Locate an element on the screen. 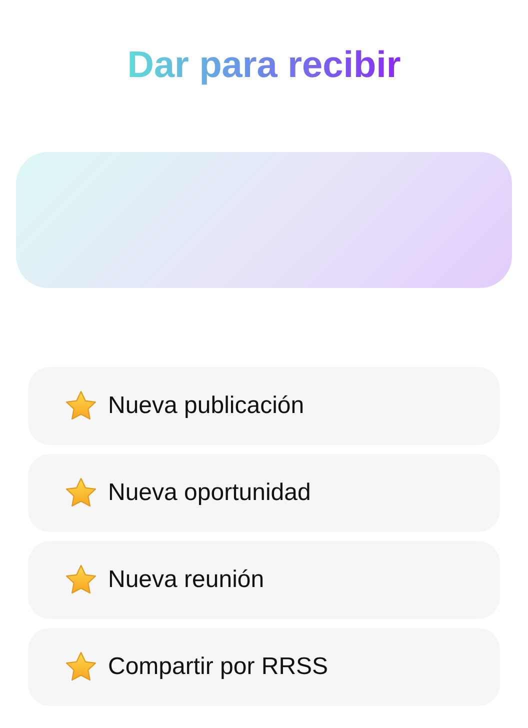  action-button: Nueva oportunidad is located at coordinates (264, 493).